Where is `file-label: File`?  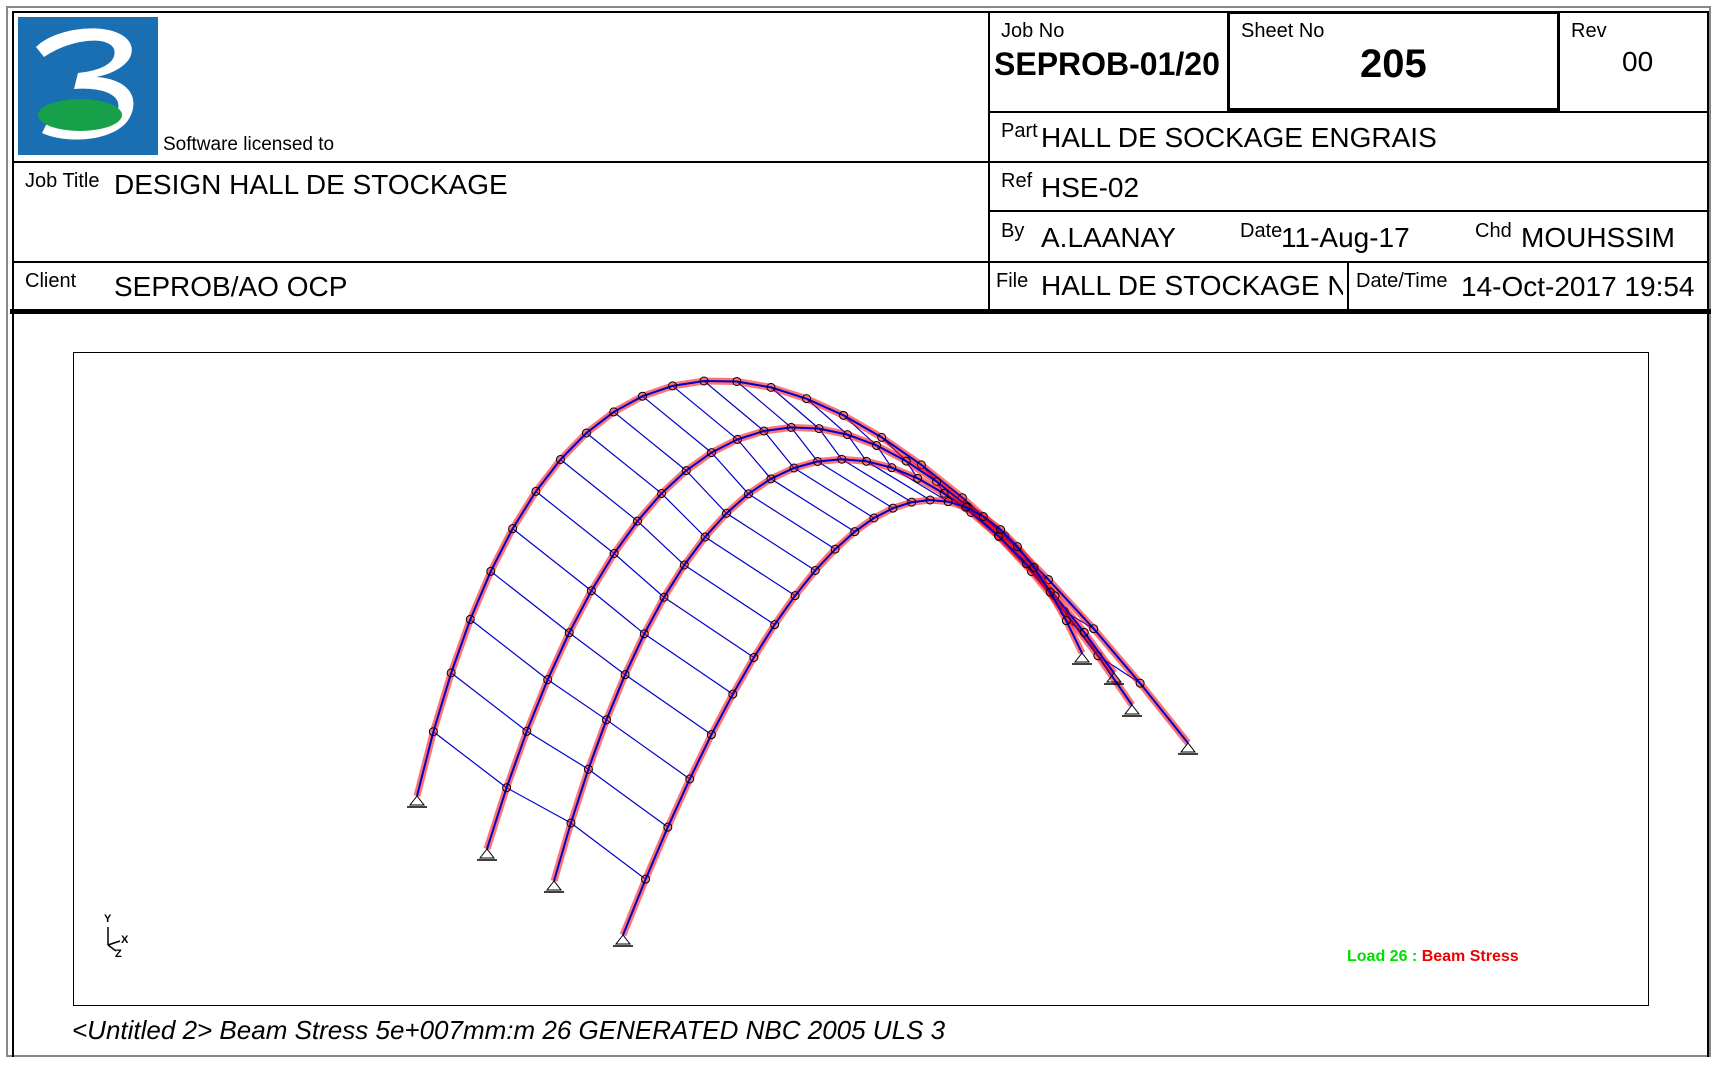 file-label: File is located at coordinates (1012, 281).